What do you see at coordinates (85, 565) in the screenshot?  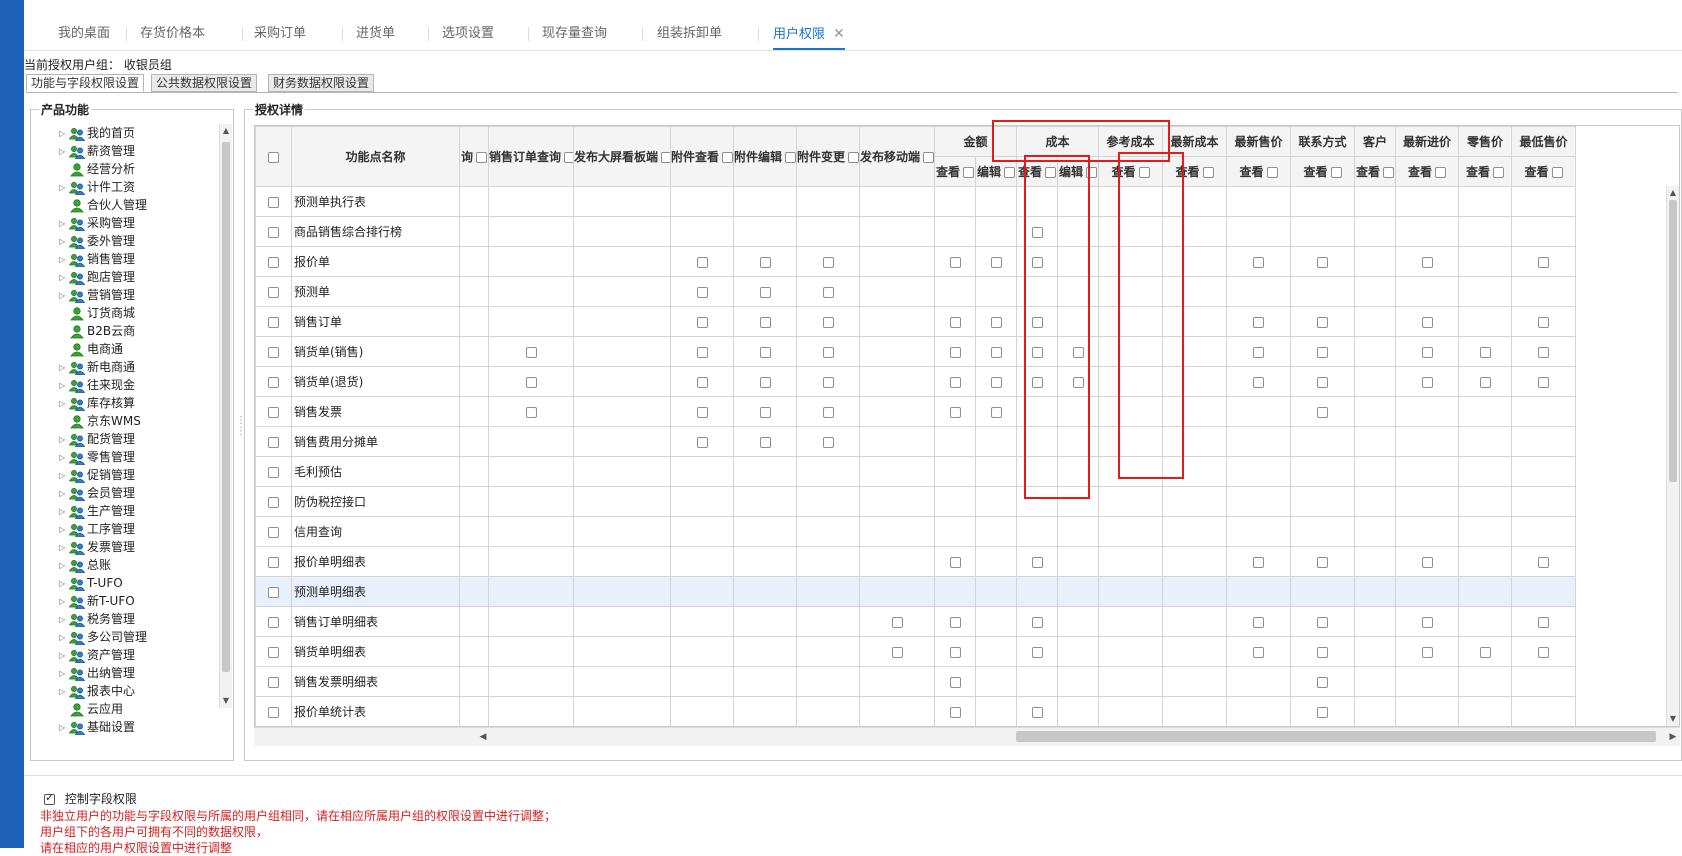 I see `tree-item: ▷ 总账` at bounding box center [85, 565].